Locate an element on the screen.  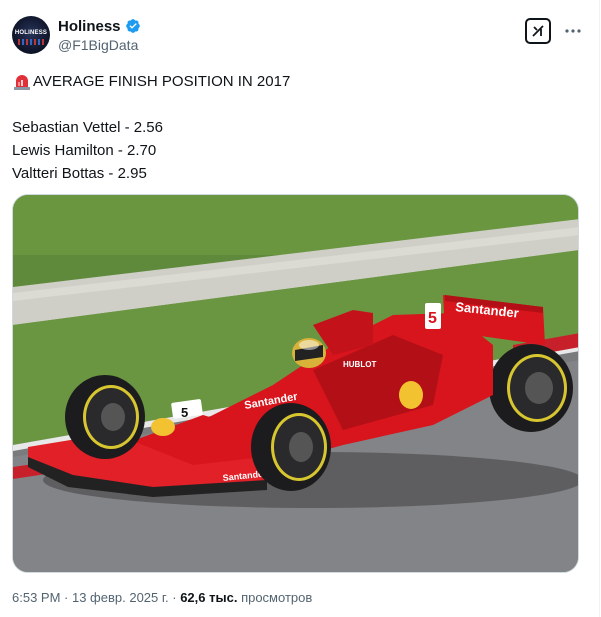
tweet-time: 6:53 PM is located at coordinates (36, 597).